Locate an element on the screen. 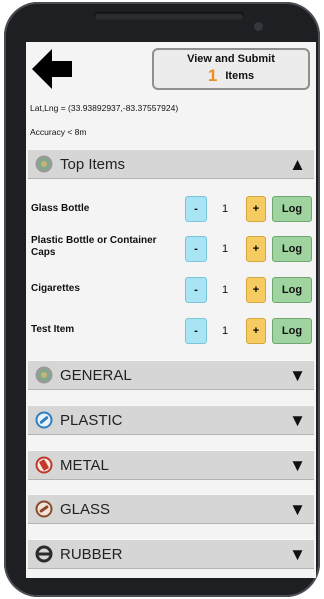 The height and width of the screenshot is (599, 324). submit-count-row: 1 Items is located at coordinates (231, 76).